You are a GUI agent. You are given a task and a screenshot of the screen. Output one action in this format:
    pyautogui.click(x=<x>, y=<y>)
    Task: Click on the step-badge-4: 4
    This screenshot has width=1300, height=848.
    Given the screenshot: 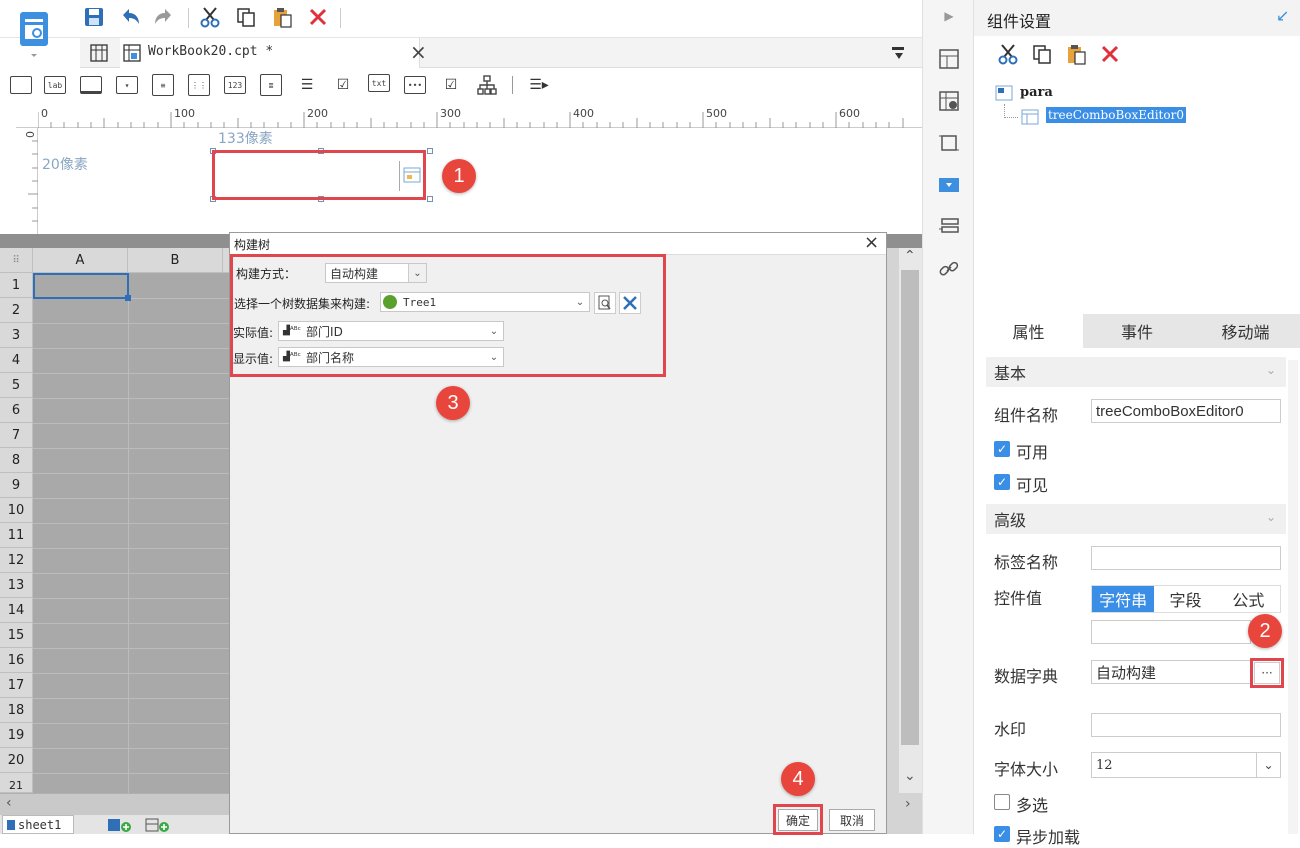 What is the action you would take?
    pyautogui.click(x=798, y=779)
    